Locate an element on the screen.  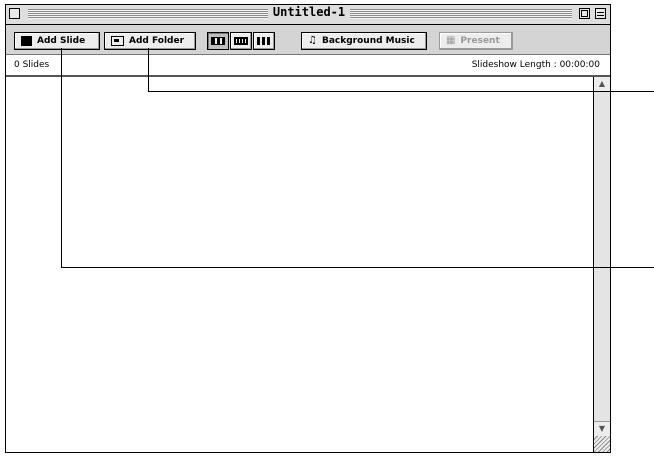
strip-icon is located at coordinates (241, 41).